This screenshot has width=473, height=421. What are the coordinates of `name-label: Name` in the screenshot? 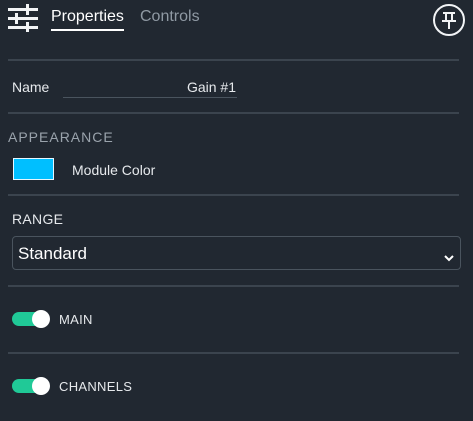 It's located at (31, 87).